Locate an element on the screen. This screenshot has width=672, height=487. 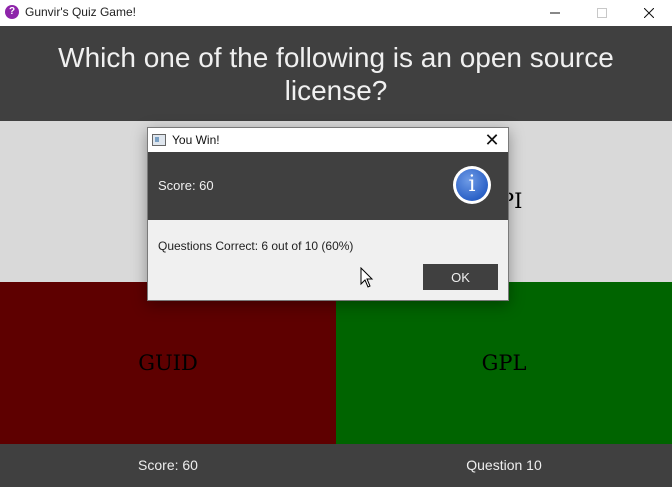
ok-button: OK is located at coordinates (460, 277).